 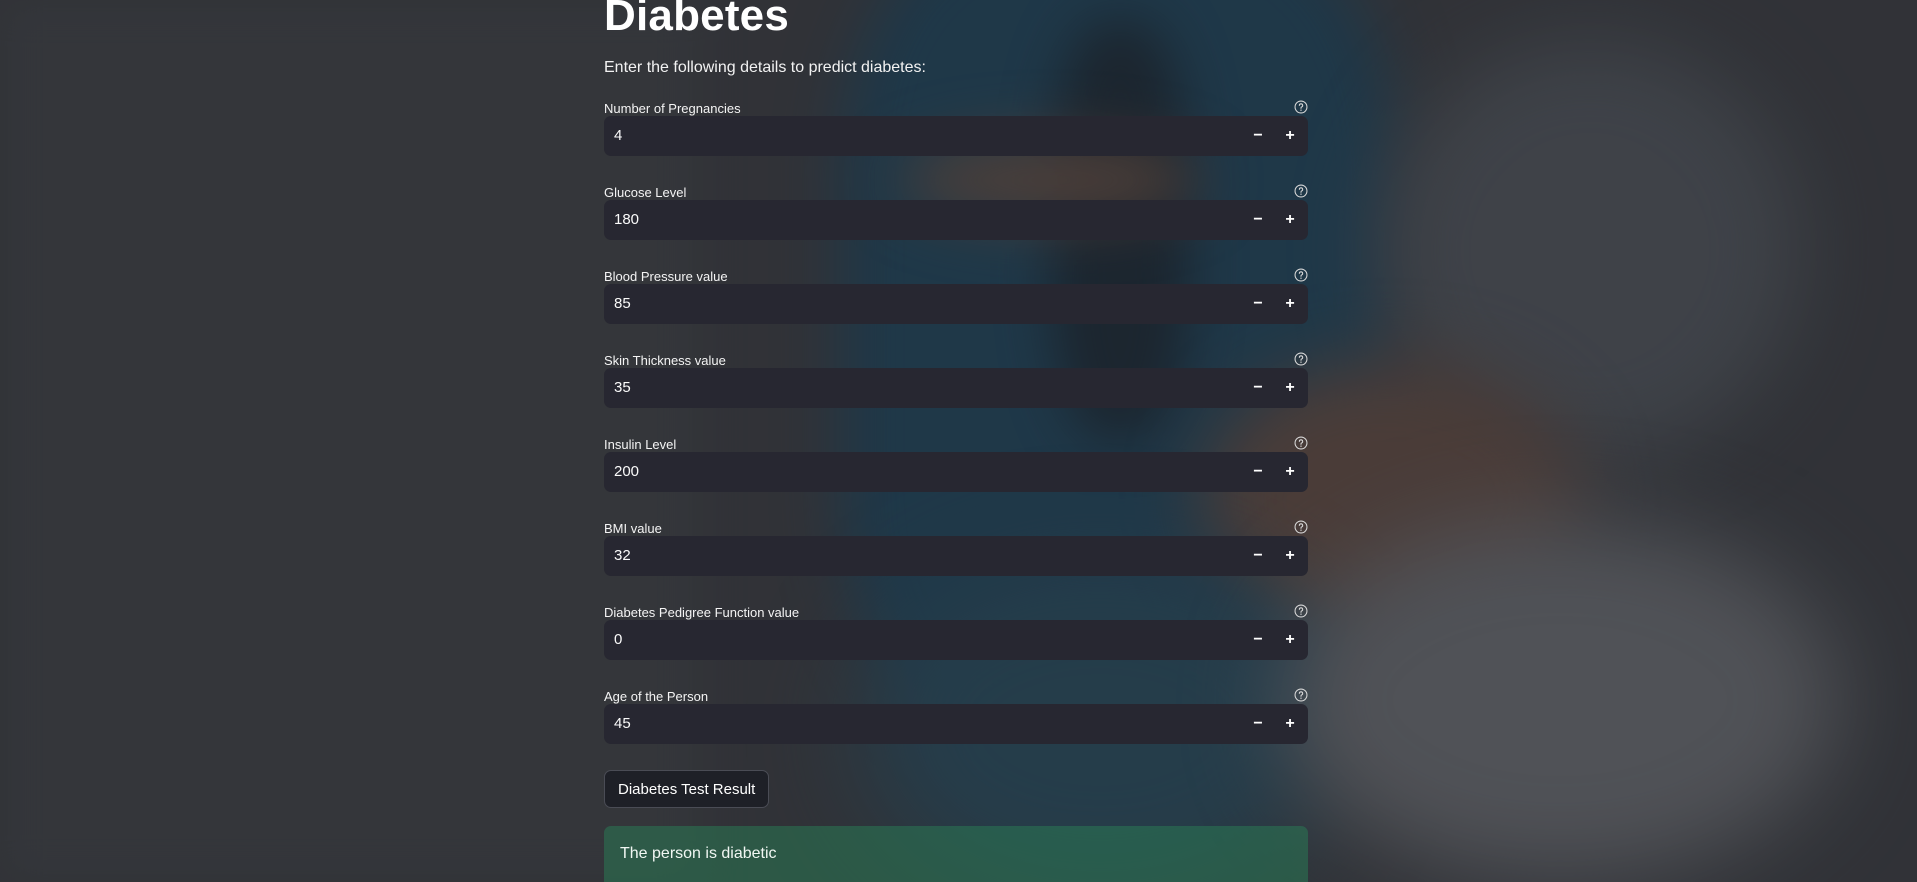 I want to click on field-label: Skin Thickness value, so click(x=665, y=360).